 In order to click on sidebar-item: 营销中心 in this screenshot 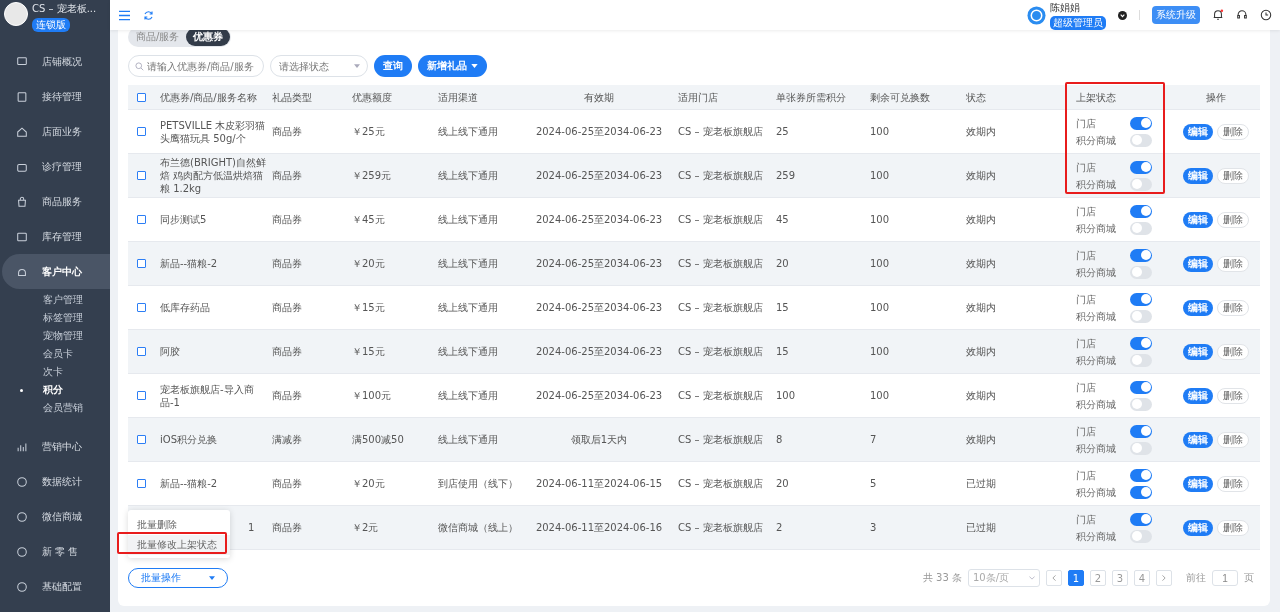, I will do `click(55, 446)`.